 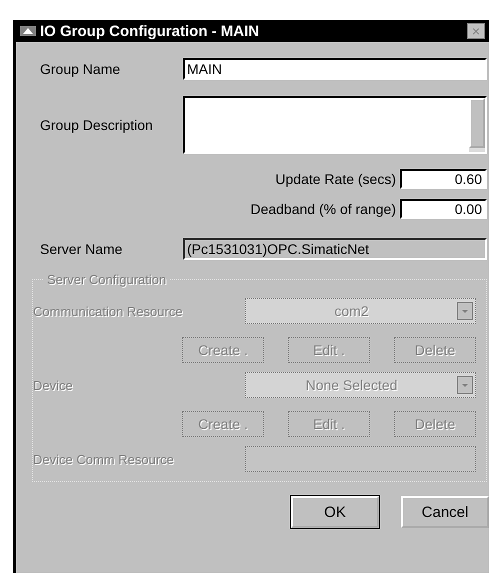 I want to click on group-title: Server Configuration, so click(x=107, y=279).